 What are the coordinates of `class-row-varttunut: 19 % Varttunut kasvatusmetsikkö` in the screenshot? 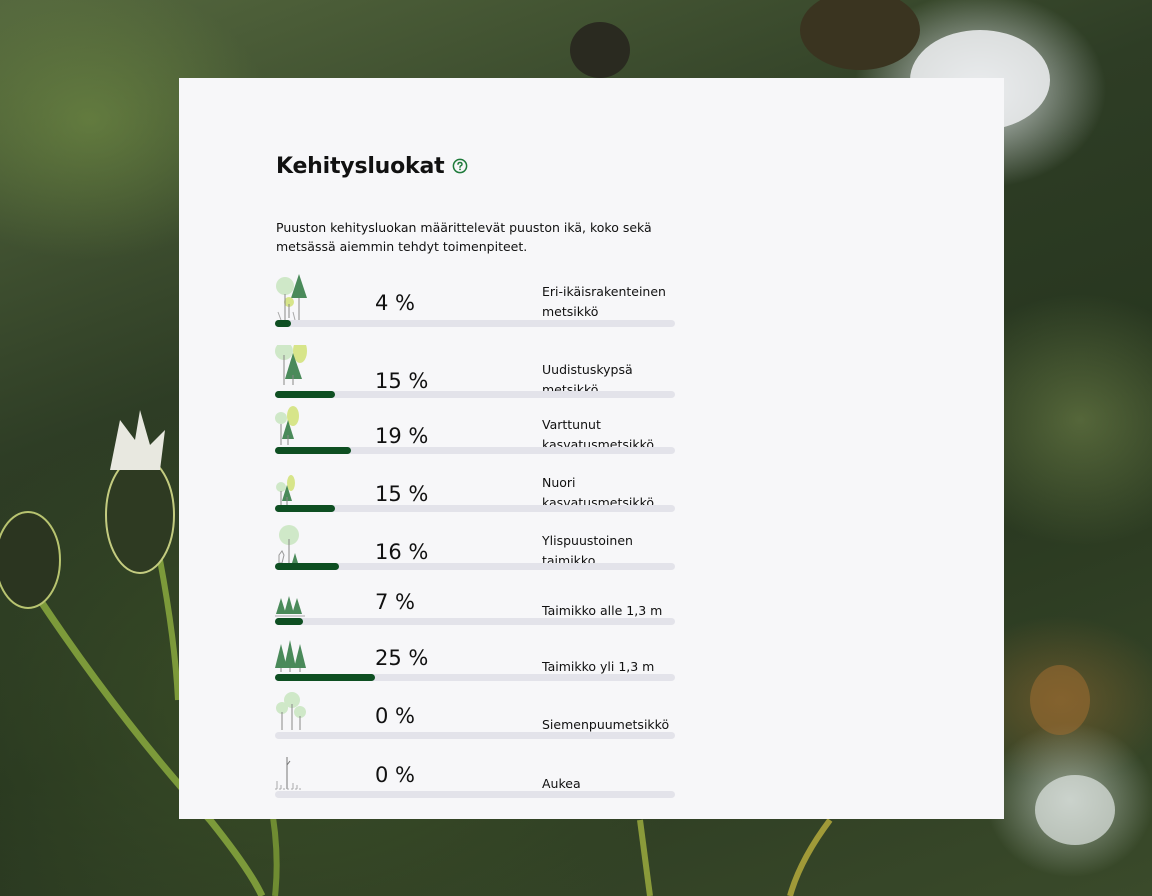 It's located at (475, 429).